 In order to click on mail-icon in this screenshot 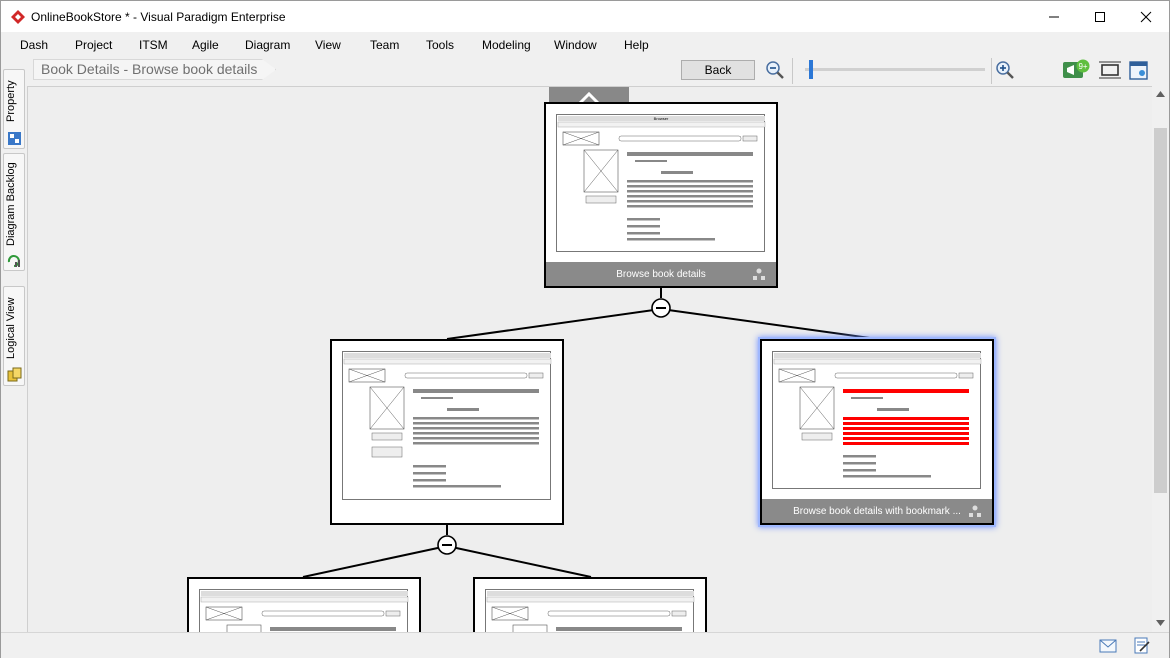, I will do `click(1108, 646)`.